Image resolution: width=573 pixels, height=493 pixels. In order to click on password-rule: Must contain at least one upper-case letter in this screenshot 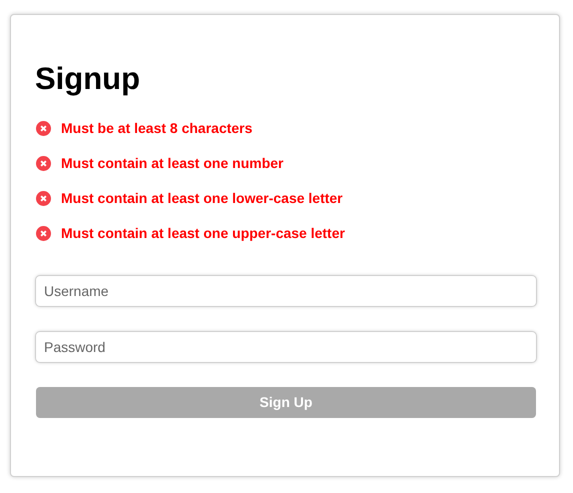, I will do `click(203, 233)`.